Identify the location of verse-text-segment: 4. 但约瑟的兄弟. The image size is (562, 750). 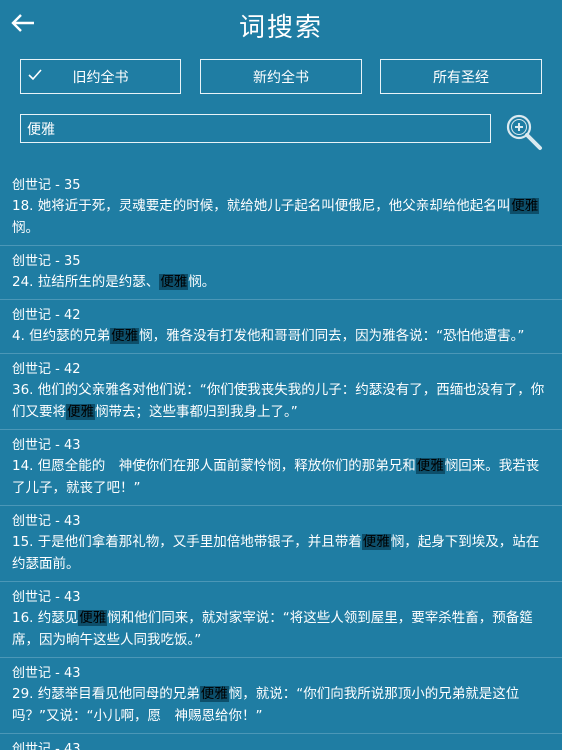
(61, 336).